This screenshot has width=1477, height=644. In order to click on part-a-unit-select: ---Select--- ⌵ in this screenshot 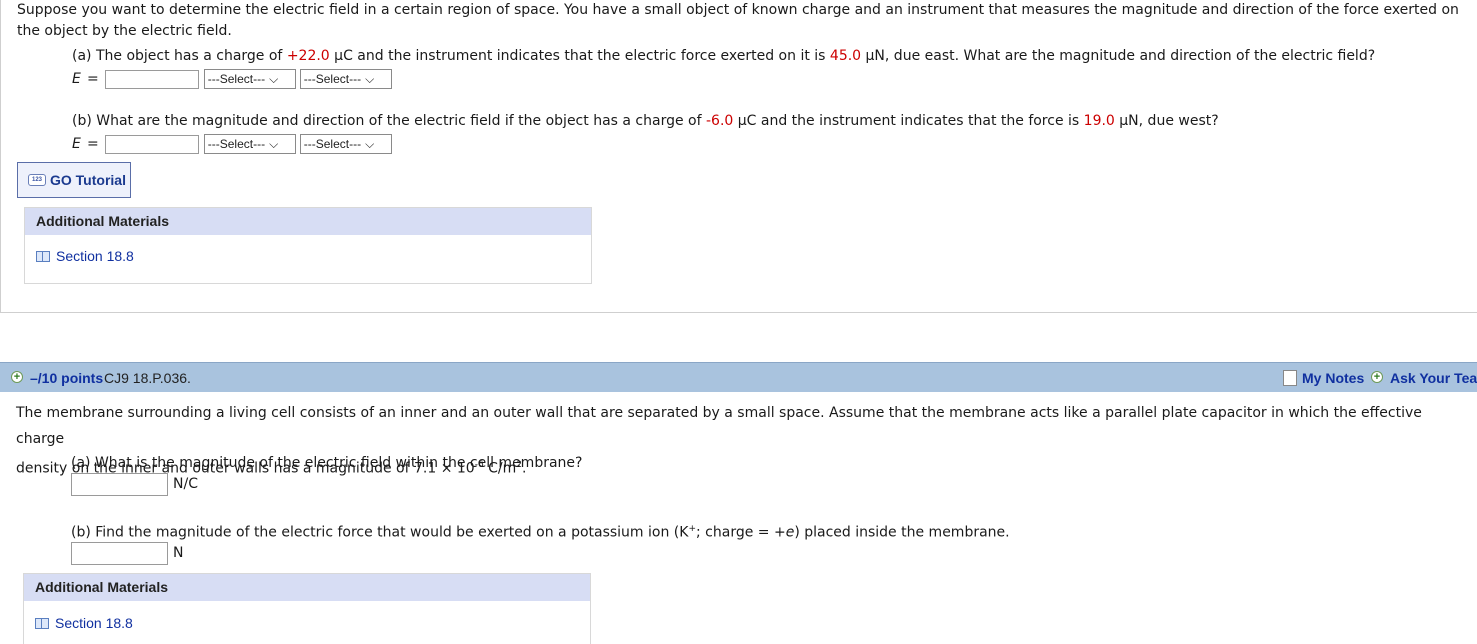, I will do `click(249, 79)`.